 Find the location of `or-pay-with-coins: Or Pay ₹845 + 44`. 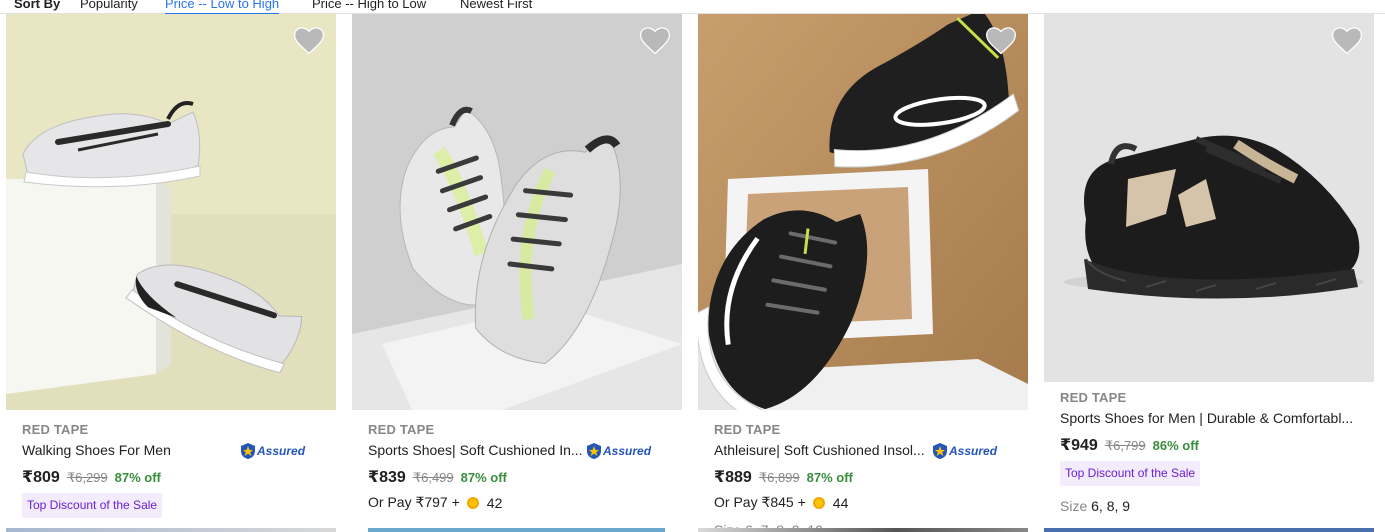

or-pay-with-coins: Or Pay ₹845 + 44 is located at coordinates (781, 502).